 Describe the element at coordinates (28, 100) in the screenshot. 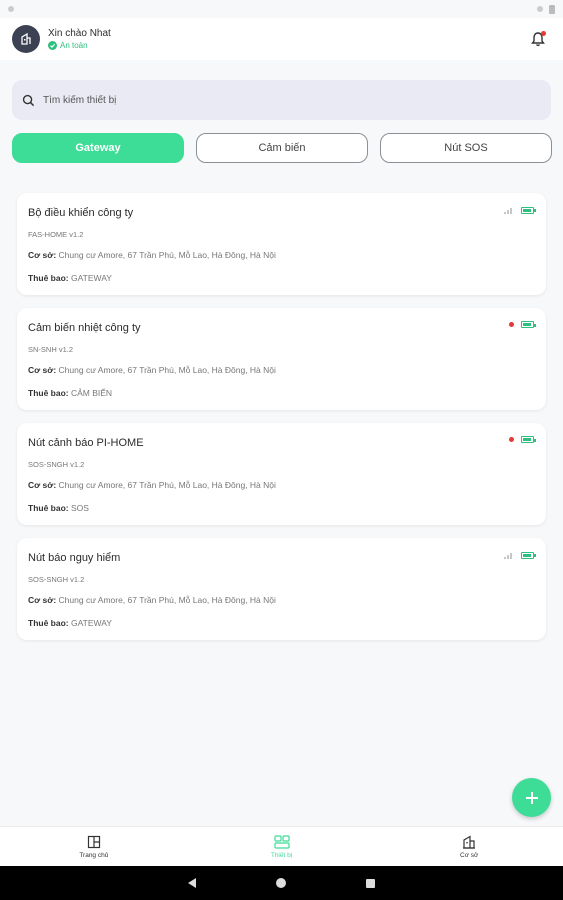

I see `search-icon` at that location.